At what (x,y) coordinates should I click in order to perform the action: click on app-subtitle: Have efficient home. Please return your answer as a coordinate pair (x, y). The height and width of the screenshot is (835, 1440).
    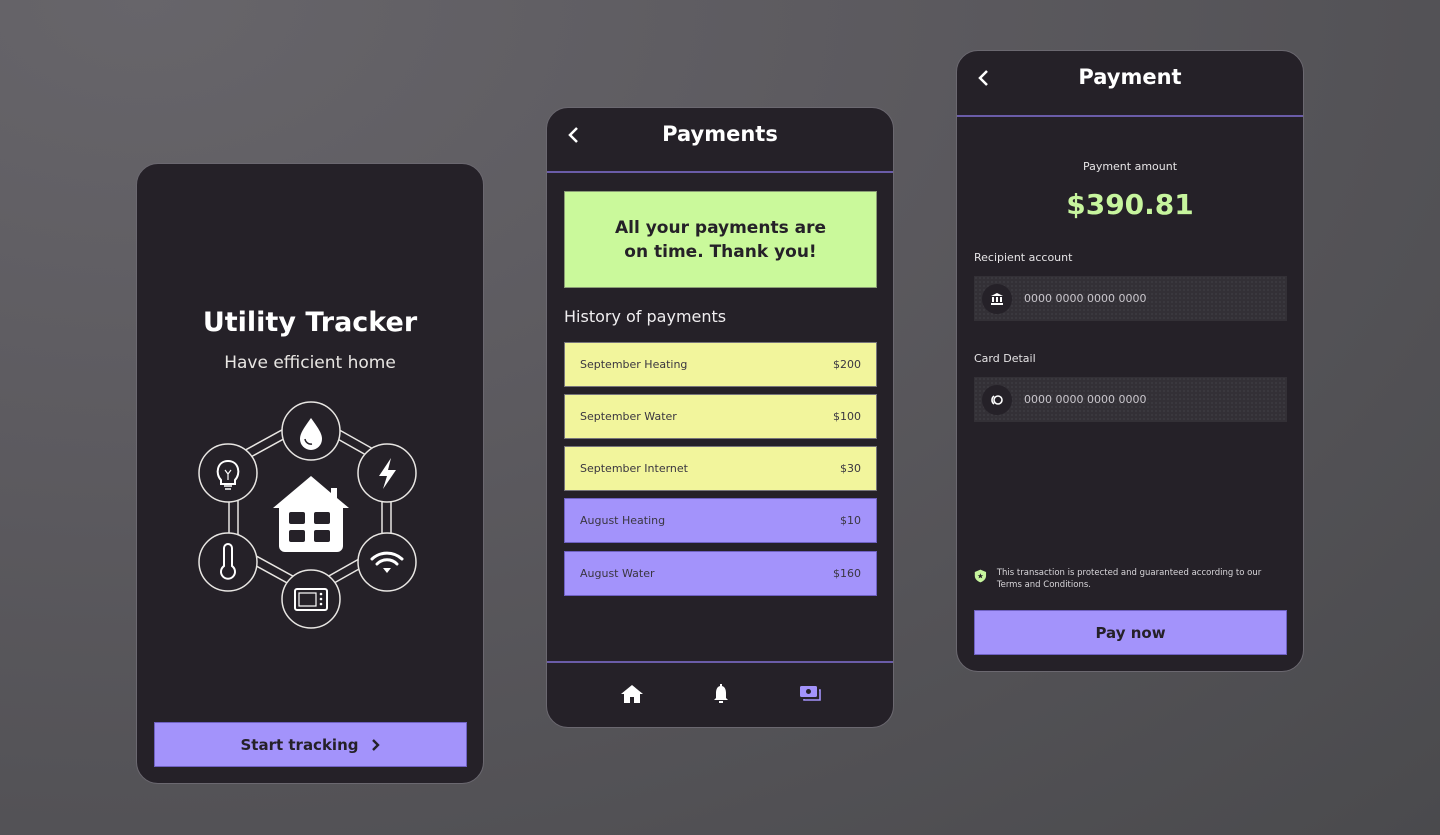
    Looking at the image, I should click on (310, 363).